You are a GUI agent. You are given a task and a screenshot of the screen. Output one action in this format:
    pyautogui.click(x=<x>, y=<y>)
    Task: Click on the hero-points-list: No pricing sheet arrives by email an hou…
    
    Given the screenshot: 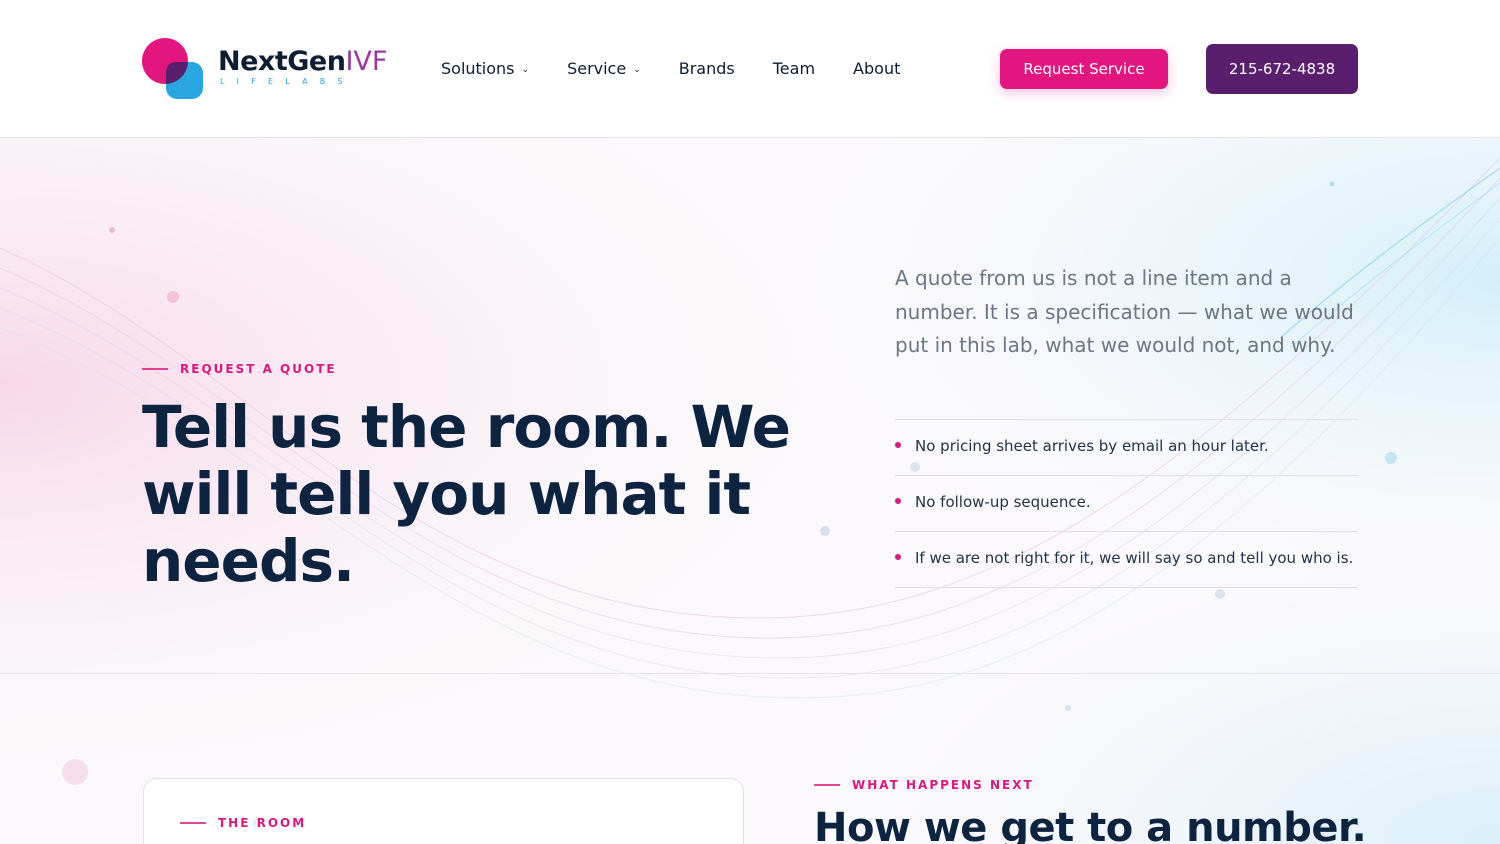 What is the action you would take?
    pyautogui.click(x=1126, y=503)
    